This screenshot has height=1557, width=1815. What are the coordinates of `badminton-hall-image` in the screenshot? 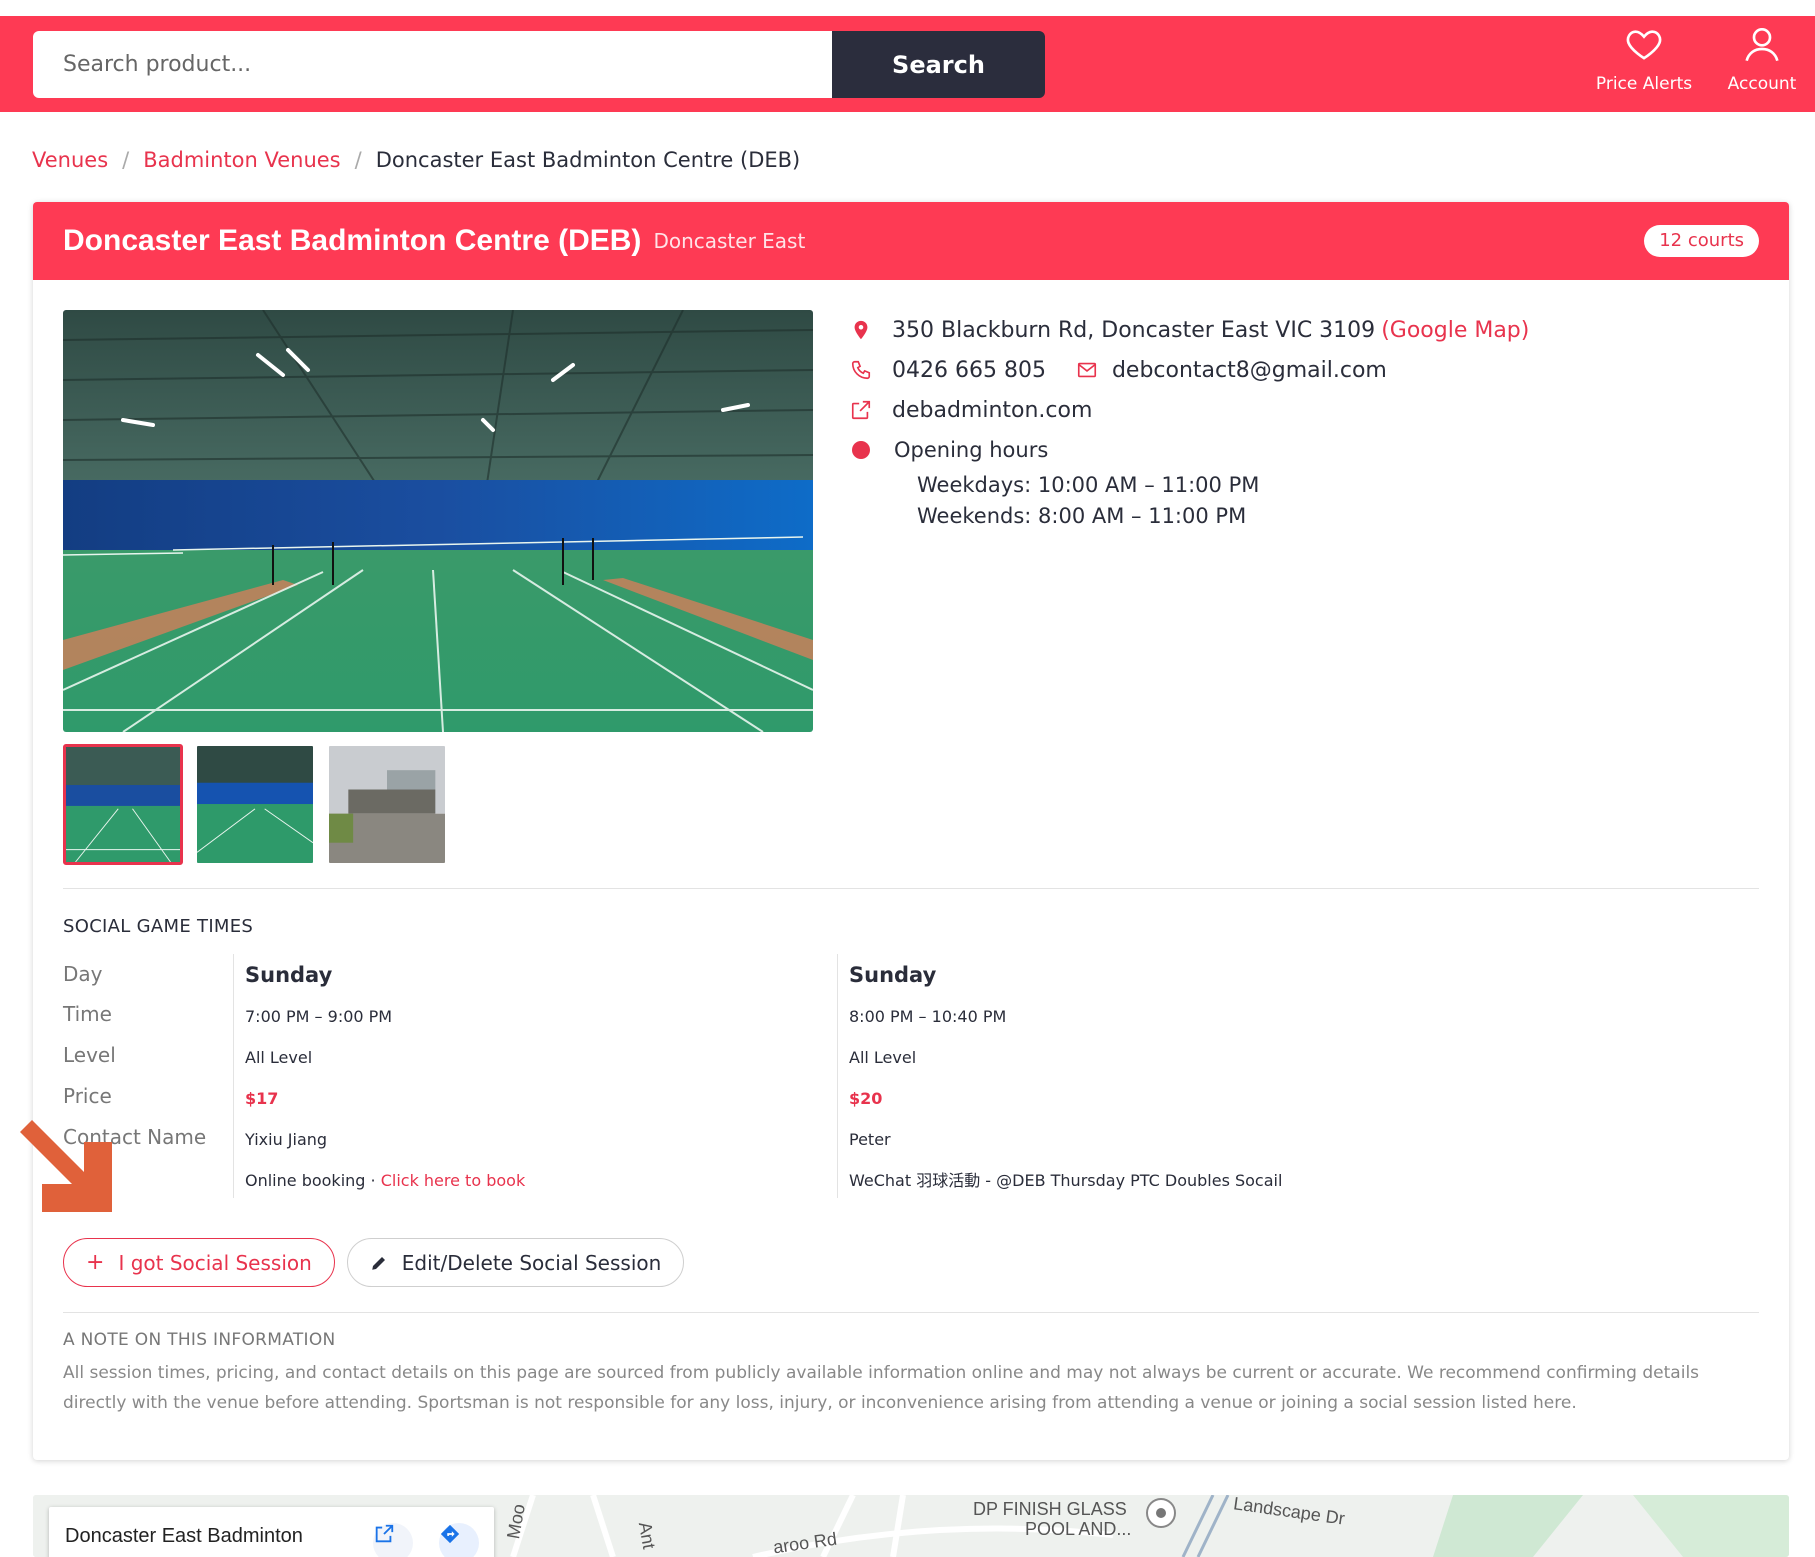 It's located at (438, 521).